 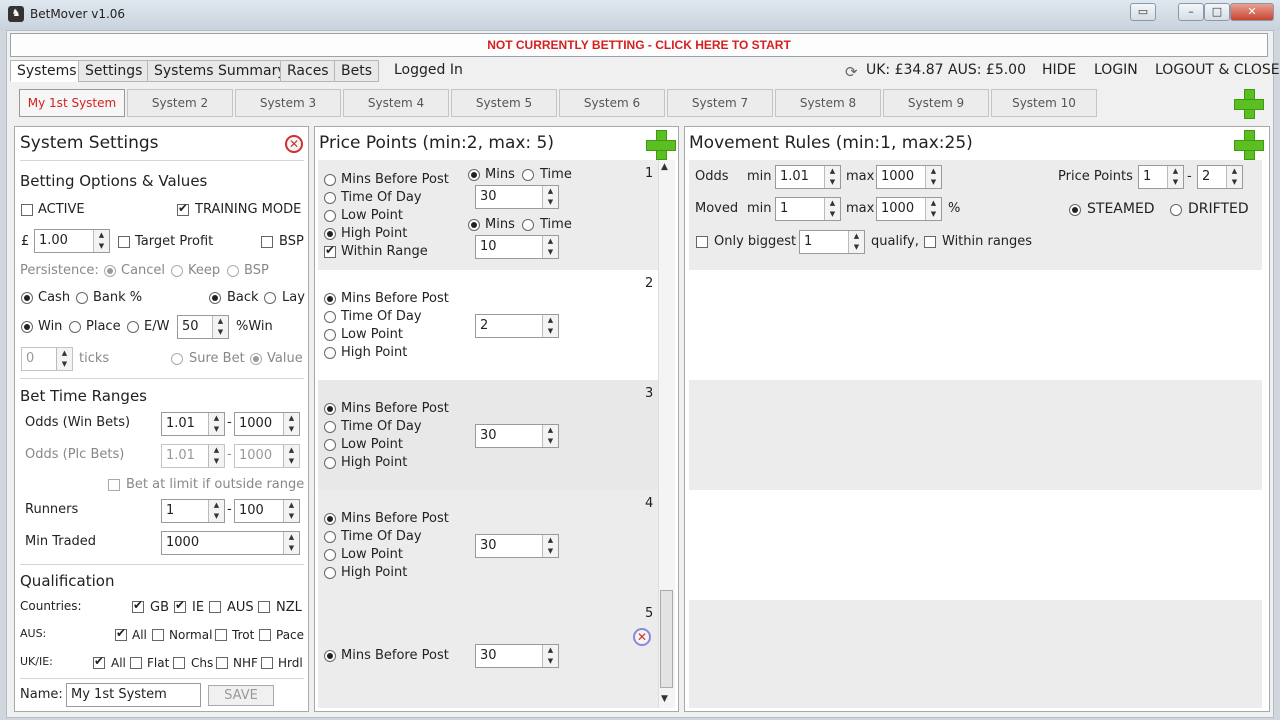 What do you see at coordinates (294, 144) in the screenshot?
I see `close-system-icon: ✕` at bounding box center [294, 144].